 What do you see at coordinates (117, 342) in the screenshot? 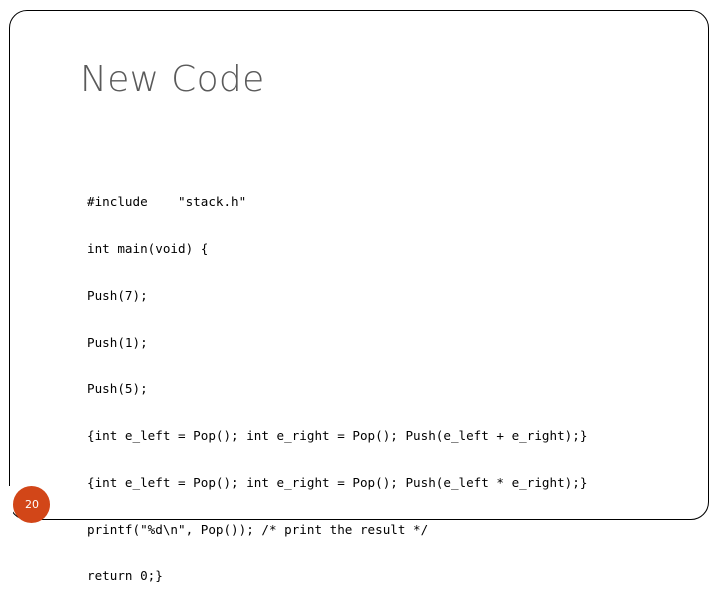
I see `code-line: Push(1);` at bounding box center [117, 342].